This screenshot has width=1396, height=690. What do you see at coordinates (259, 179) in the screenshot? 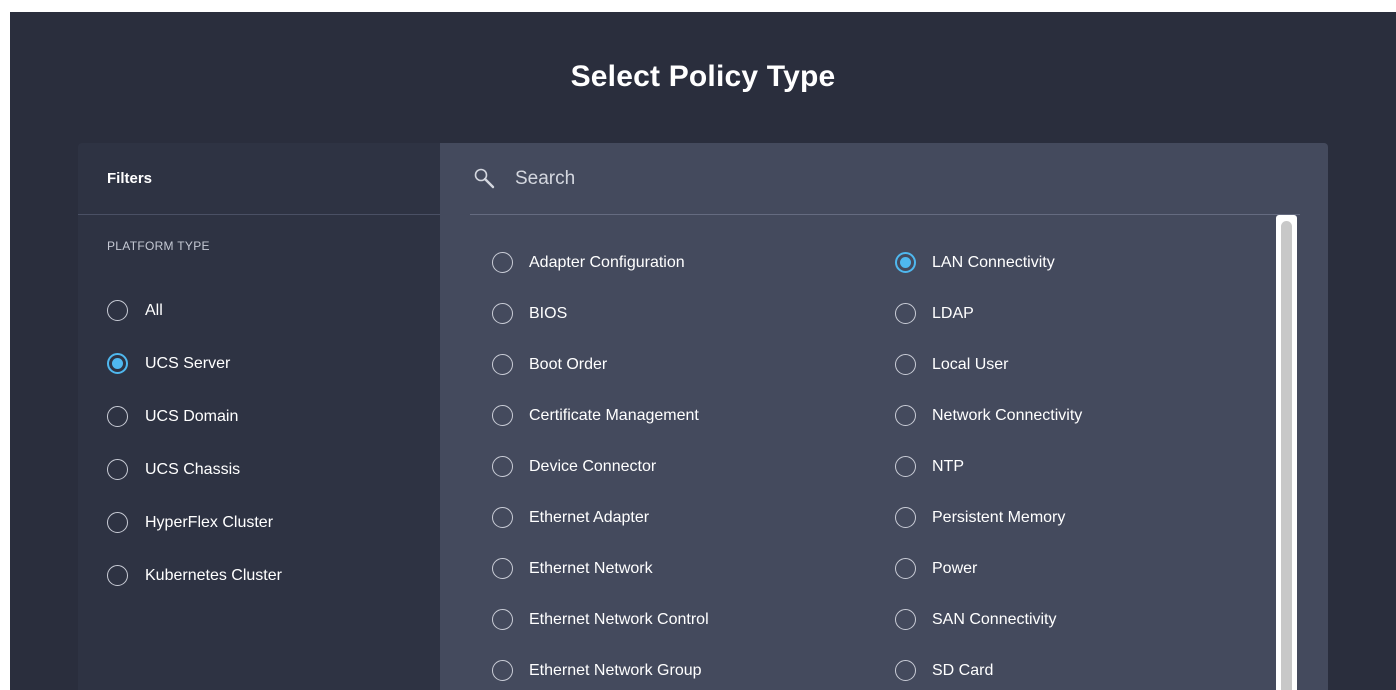
I see `filters-header: Filters` at bounding box center [259, 179].